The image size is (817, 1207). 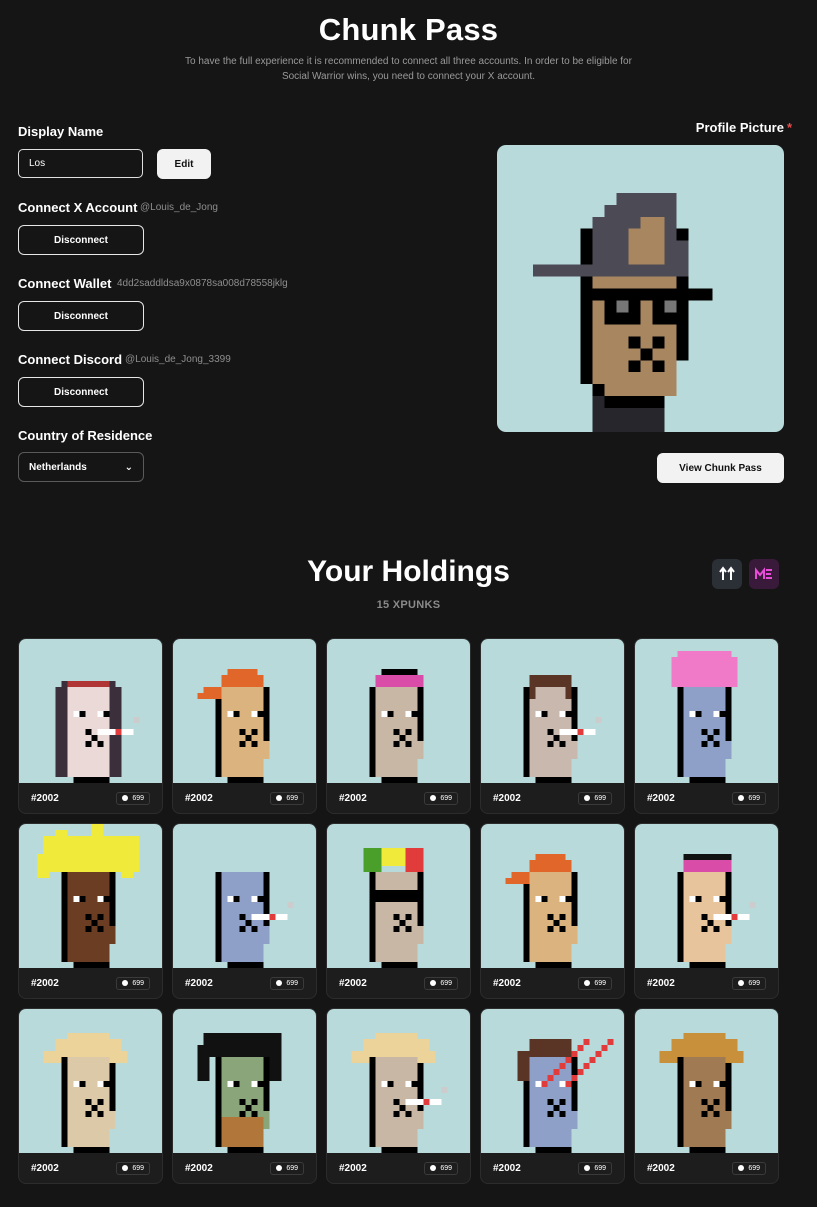 I want to click on display-name-label: Display Name, so click(x=61, y=131).